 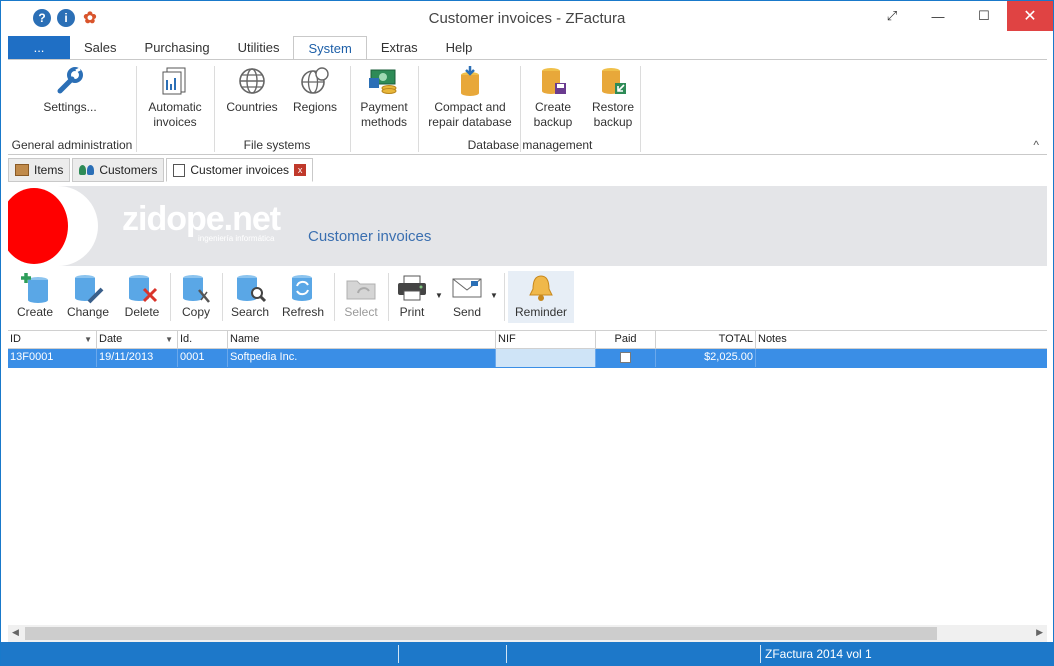 What do you see at coordinates (330, 48) in the screenshot?
I see `tab-system: System` at bounding box center [330, 48].